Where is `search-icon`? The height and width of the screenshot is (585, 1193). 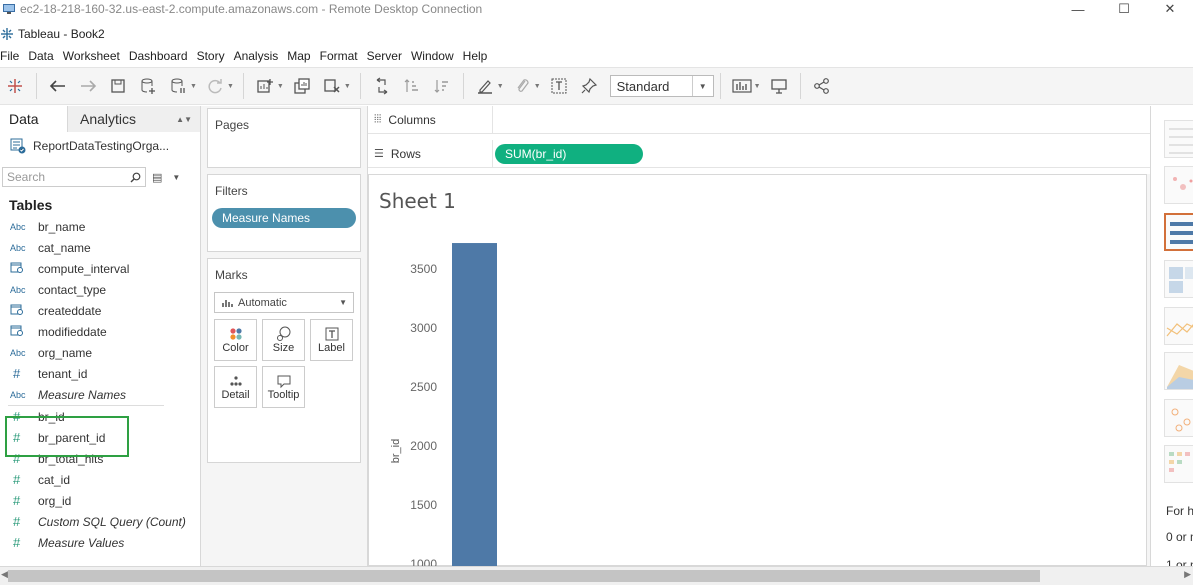
search-icon is located at coordinates (135, 177).